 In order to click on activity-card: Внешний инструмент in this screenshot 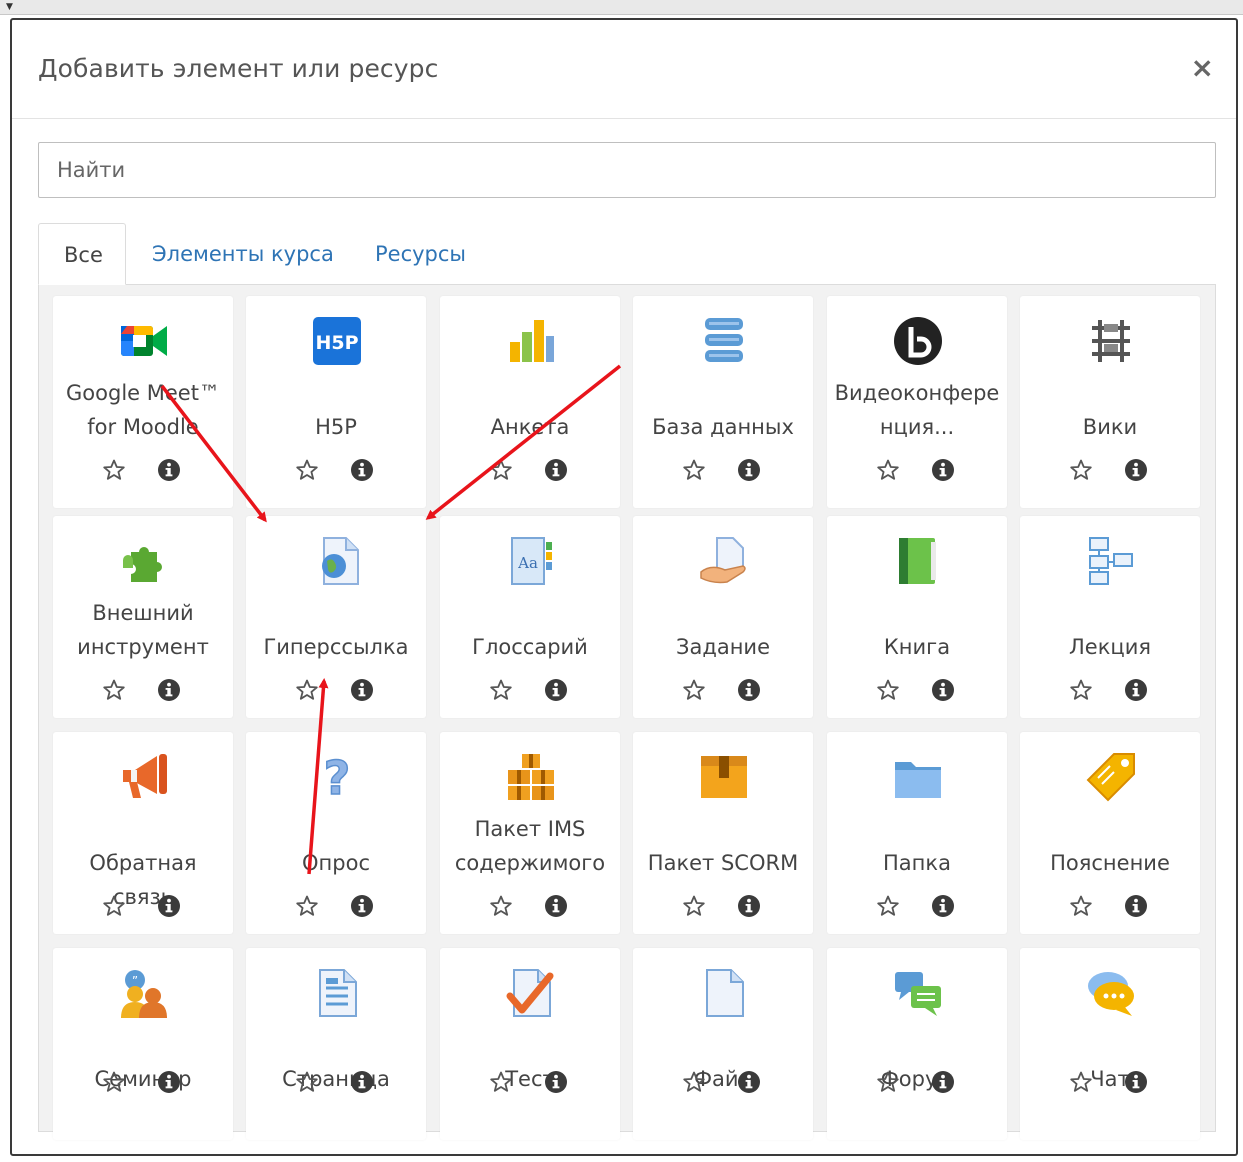, I will do `click(143, 617)`.